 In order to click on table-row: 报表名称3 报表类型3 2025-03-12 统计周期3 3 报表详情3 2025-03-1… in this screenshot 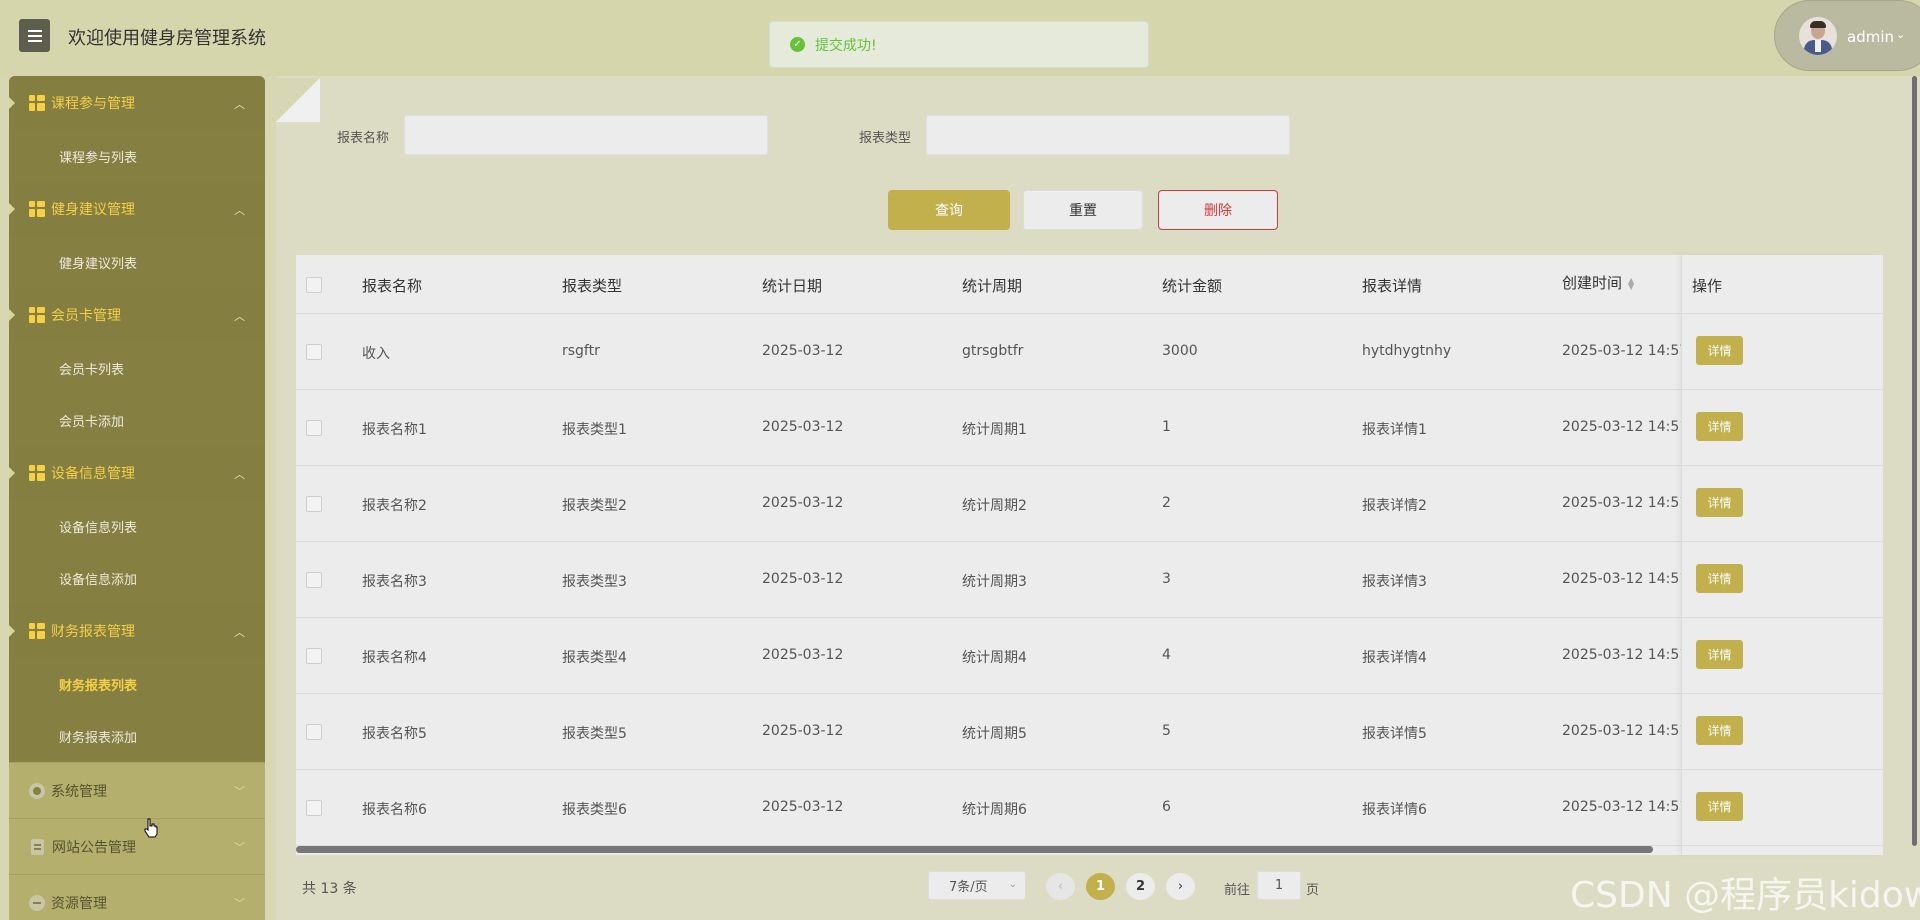, I will do `click(1089, 580)`.